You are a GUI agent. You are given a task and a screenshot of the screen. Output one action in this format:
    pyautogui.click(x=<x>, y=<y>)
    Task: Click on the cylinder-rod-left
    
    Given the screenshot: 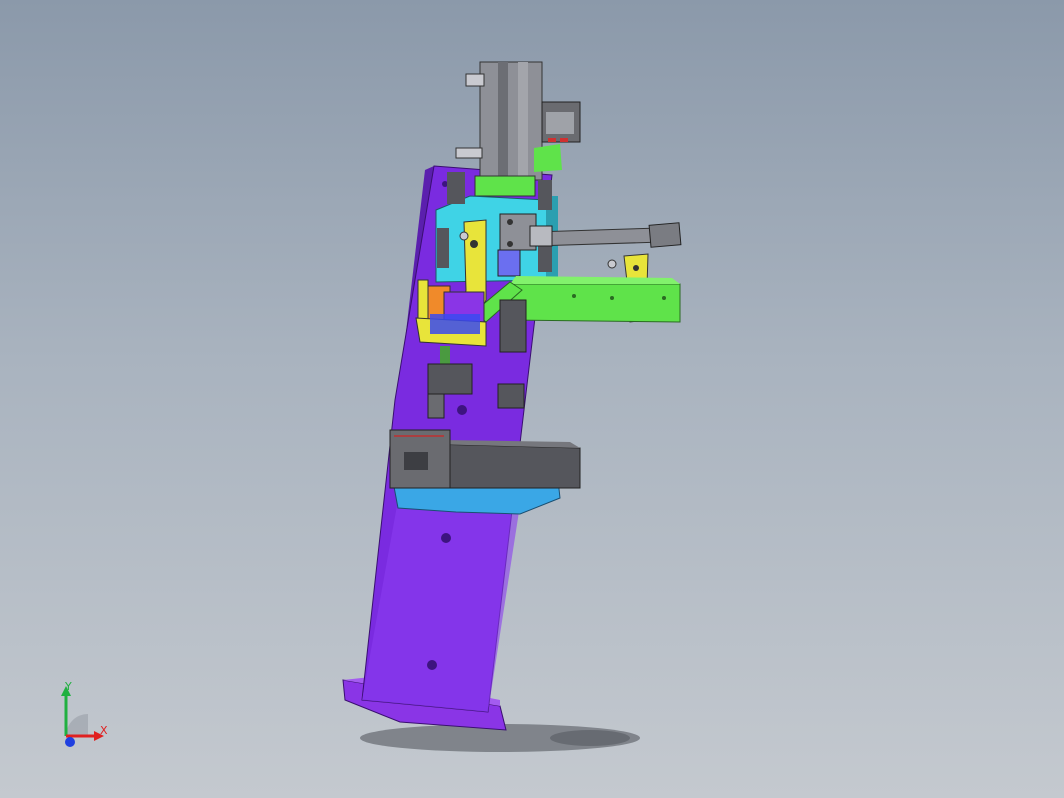 What is the action you would take?
    pyautogui.click(x=503, y=122)
    